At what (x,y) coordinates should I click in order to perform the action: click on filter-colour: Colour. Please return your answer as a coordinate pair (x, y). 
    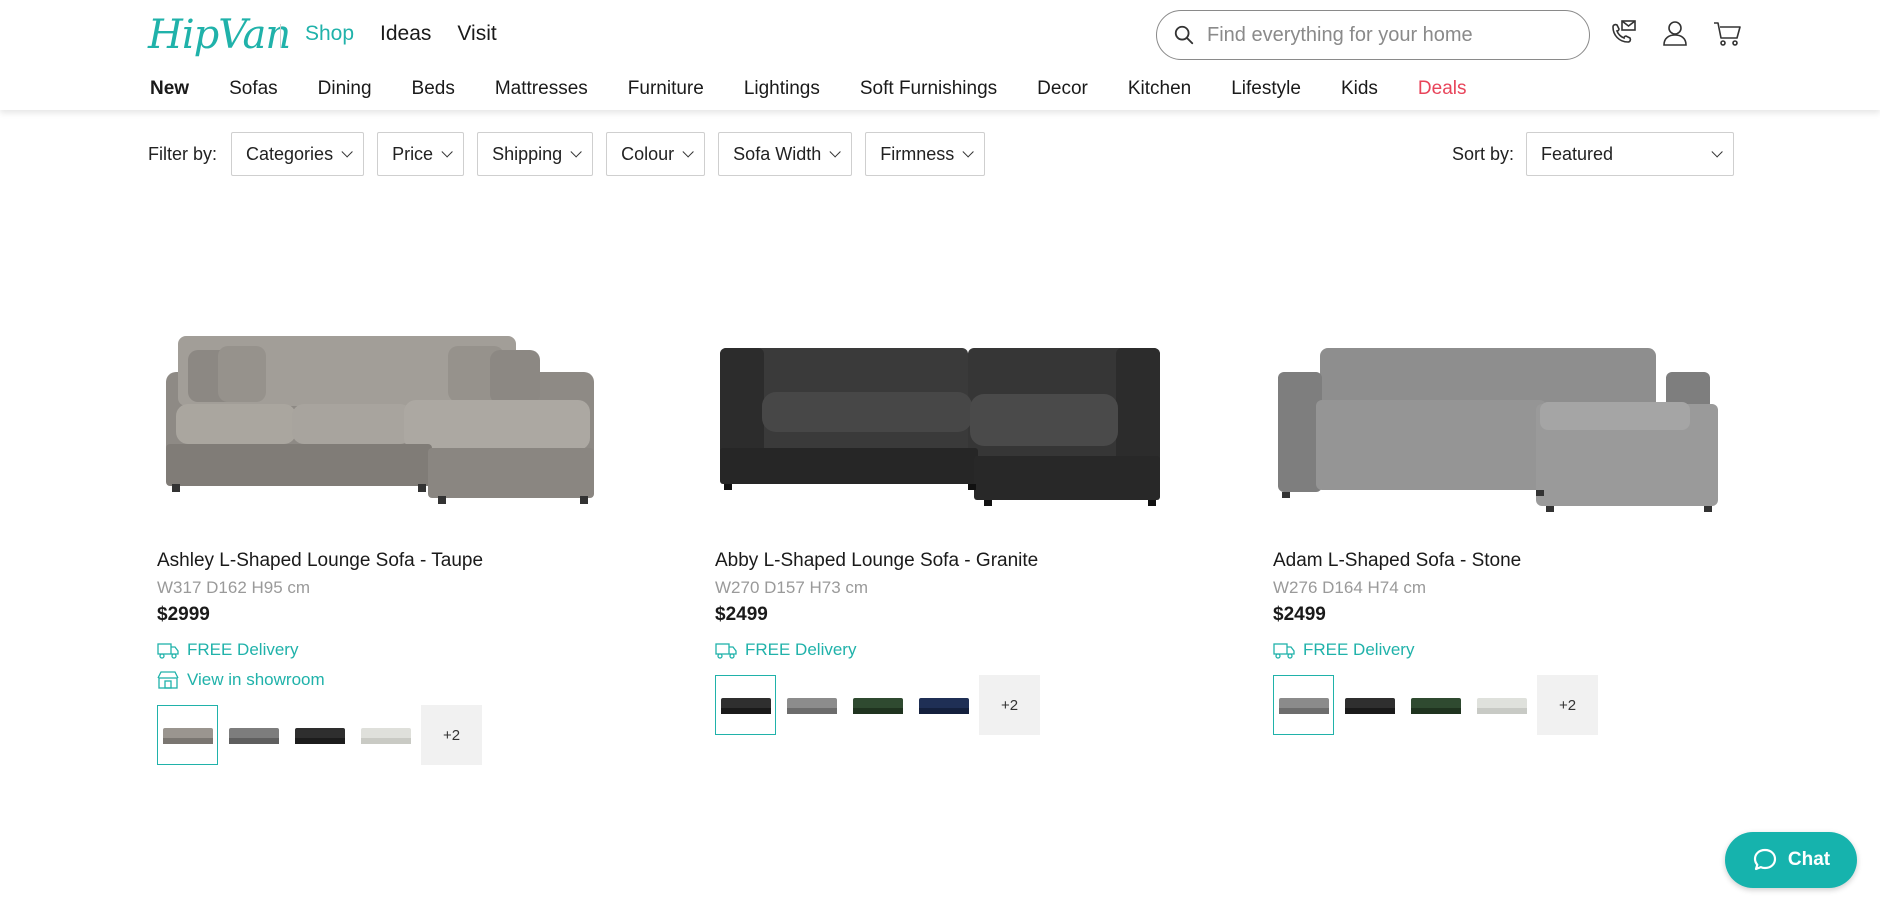
    Looking at the image, I should click on (656, 154).